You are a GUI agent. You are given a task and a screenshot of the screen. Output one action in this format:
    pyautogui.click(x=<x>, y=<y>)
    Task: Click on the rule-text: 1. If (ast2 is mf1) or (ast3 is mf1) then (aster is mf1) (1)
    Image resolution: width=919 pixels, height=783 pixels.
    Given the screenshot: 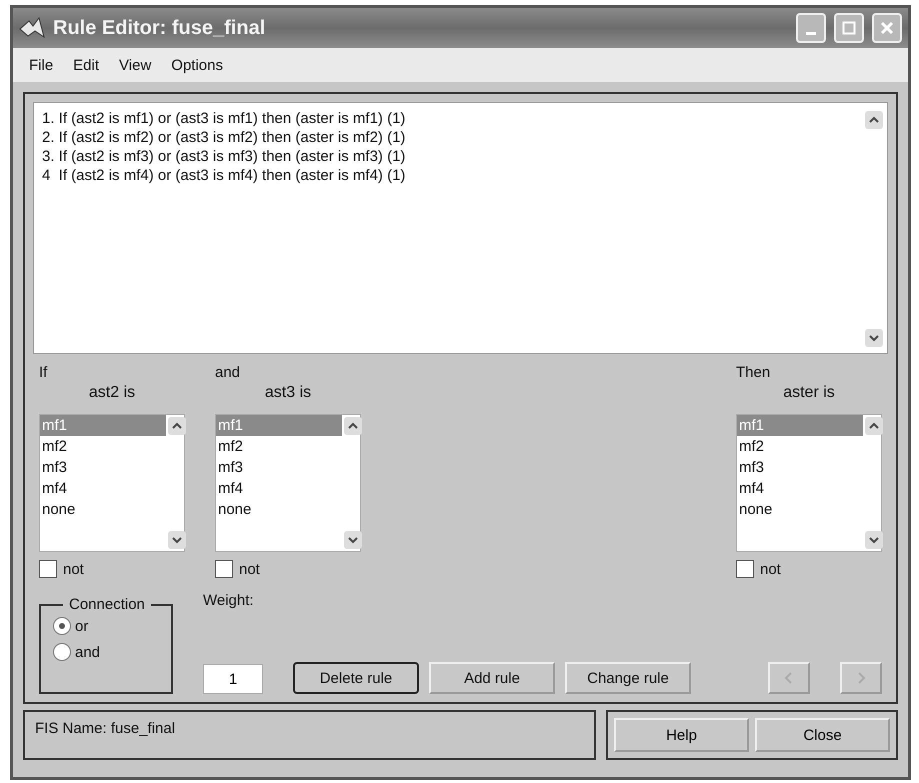 What is the action you would take?
    pyautogui.click(x=224, y=118)
    